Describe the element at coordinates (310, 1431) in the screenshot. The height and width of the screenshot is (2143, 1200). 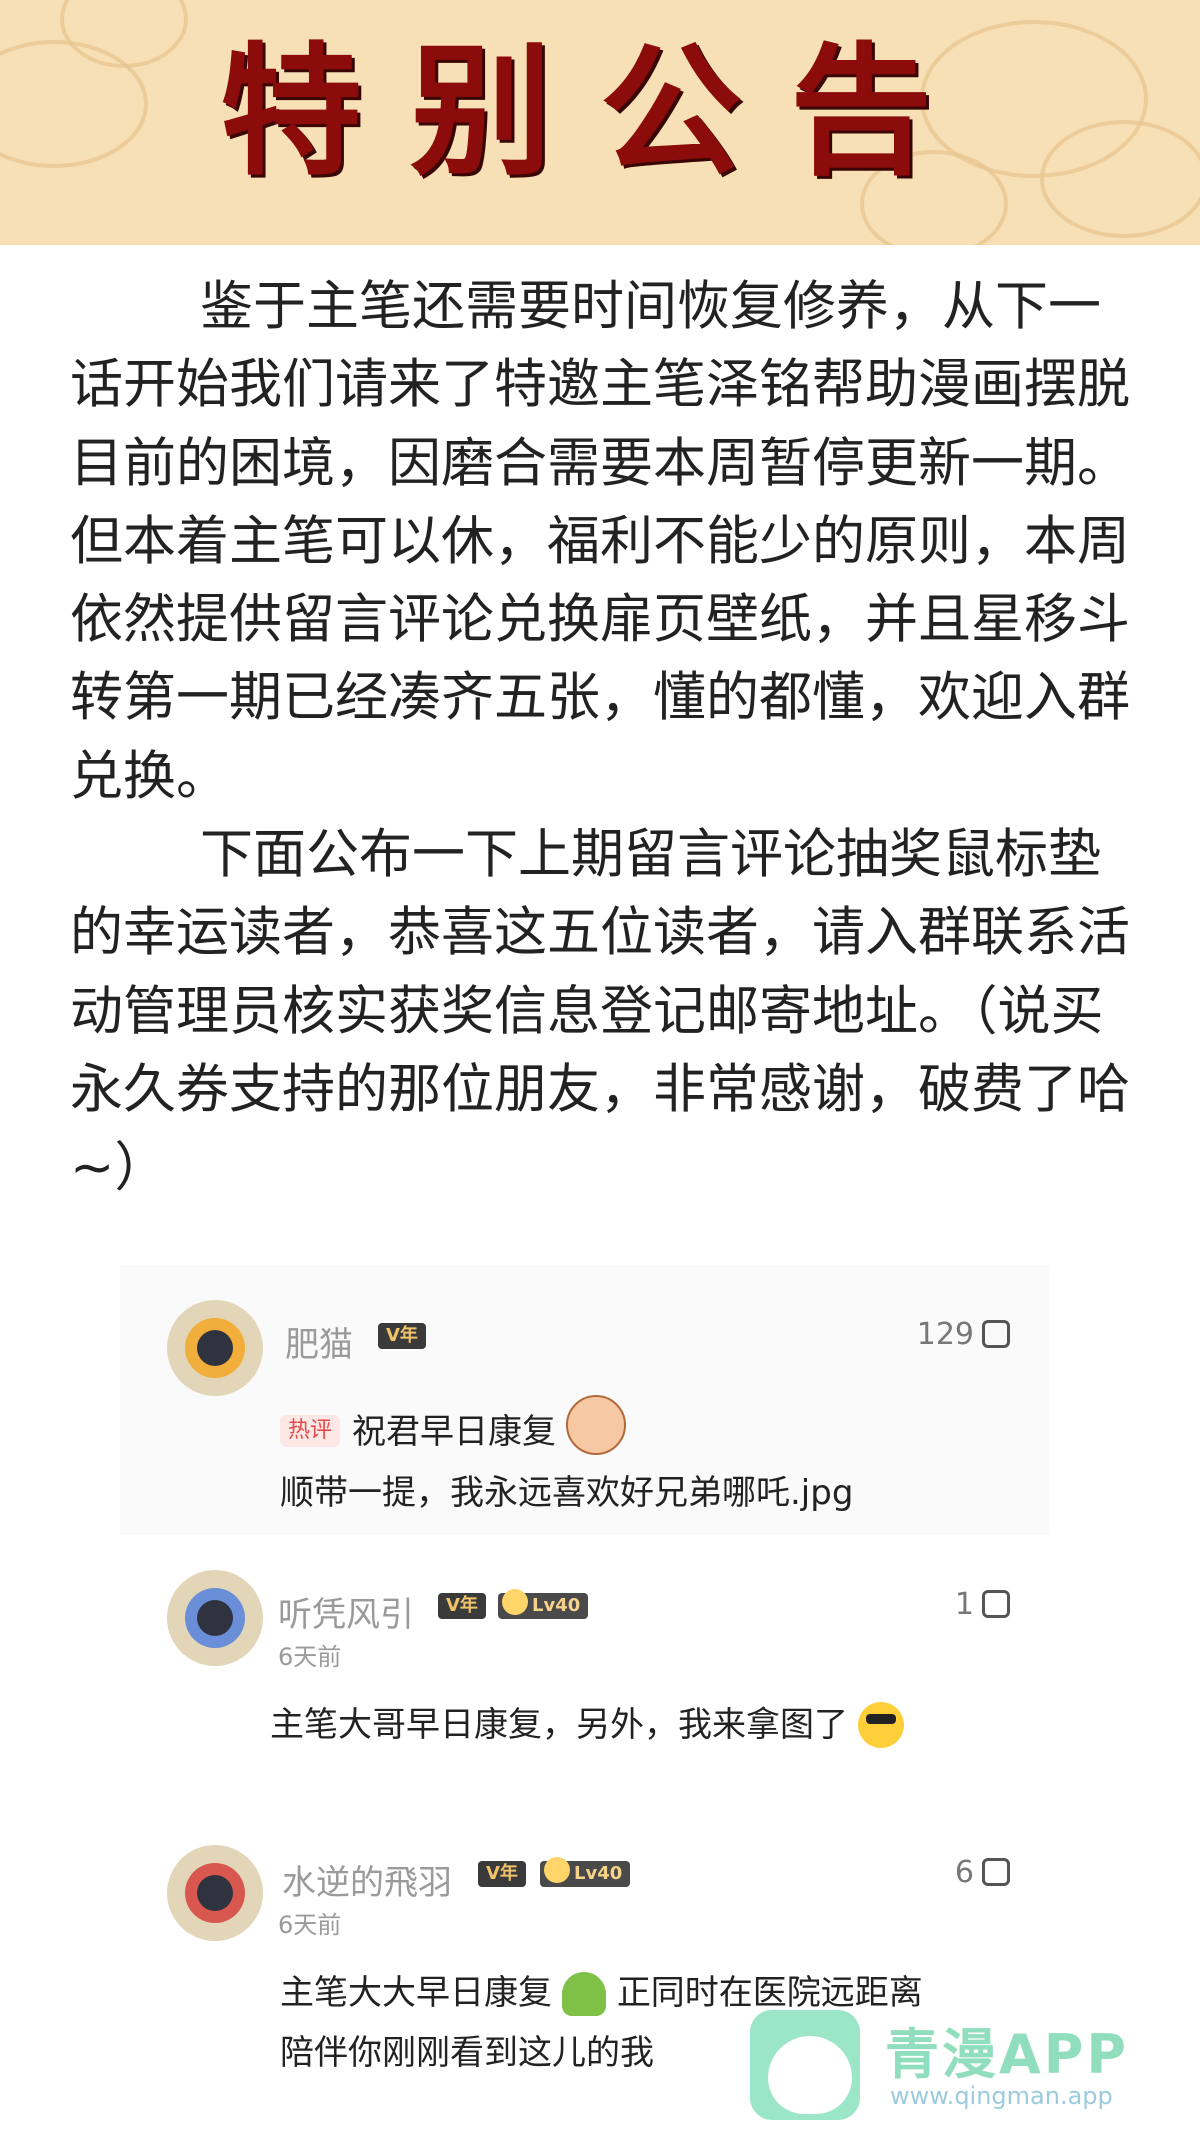
I see `hot-comment-tag: 热评` at that location.